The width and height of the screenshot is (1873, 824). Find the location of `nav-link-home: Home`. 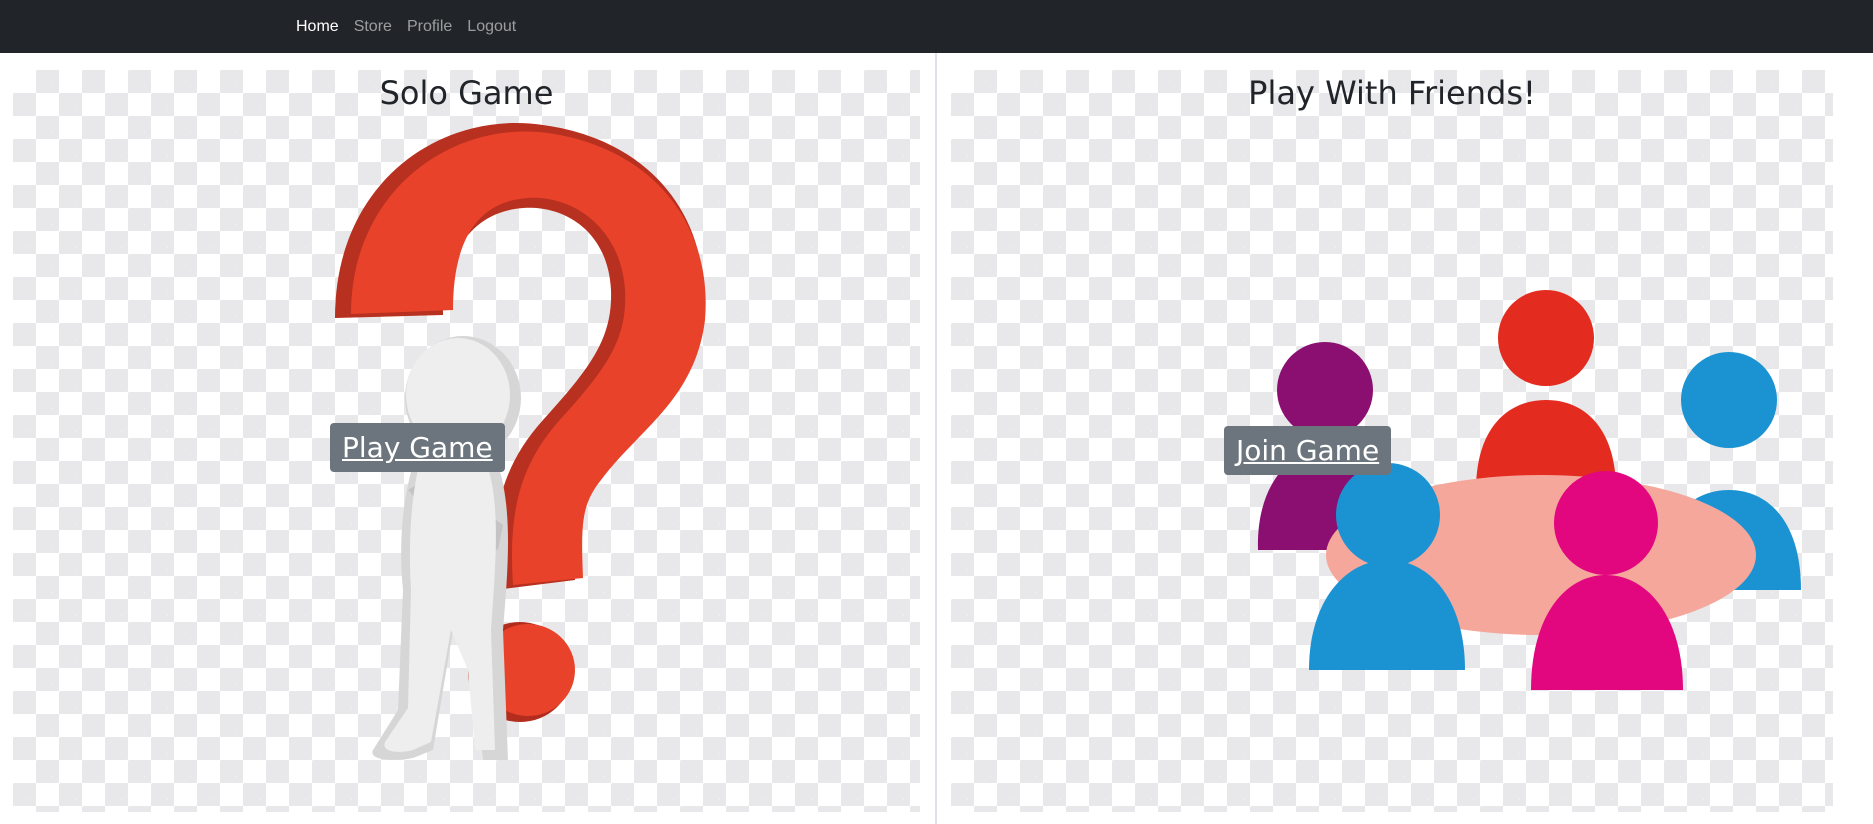

nav-link-home: Home is located at coordinates (317, 27).